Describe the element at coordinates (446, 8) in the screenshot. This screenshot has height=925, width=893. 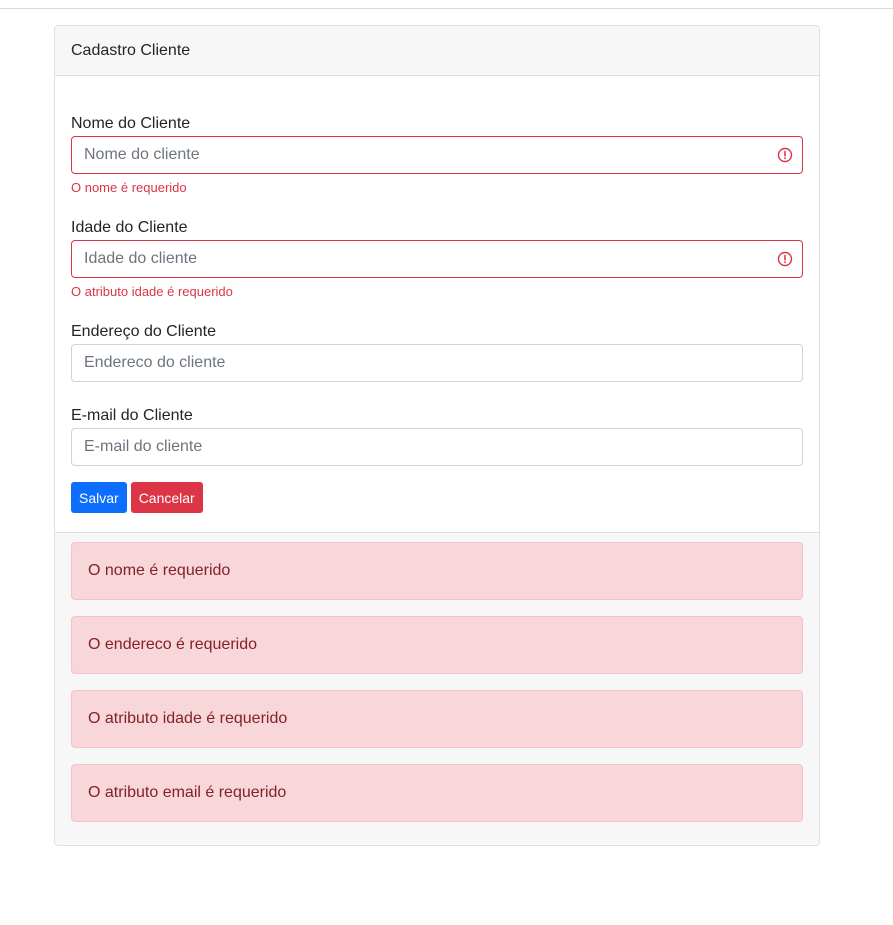
I see `top-divider` at that location.